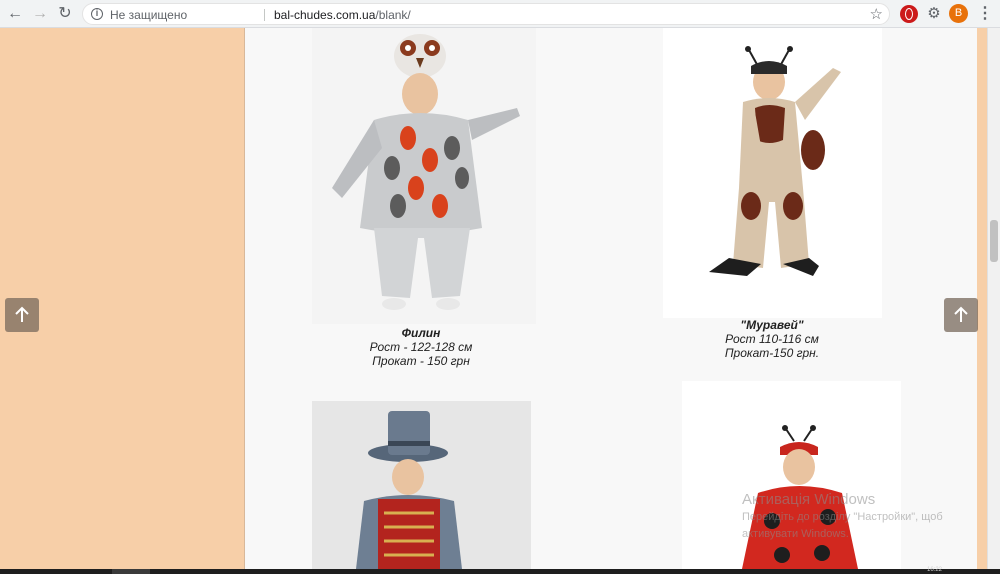 Image resolution: width=1000 pixels, height=574 pixels. What do you see at coordinates (772, 325) in the screenshot?
I see `product-name: "Муравей"` at bounding box center [772, 325].